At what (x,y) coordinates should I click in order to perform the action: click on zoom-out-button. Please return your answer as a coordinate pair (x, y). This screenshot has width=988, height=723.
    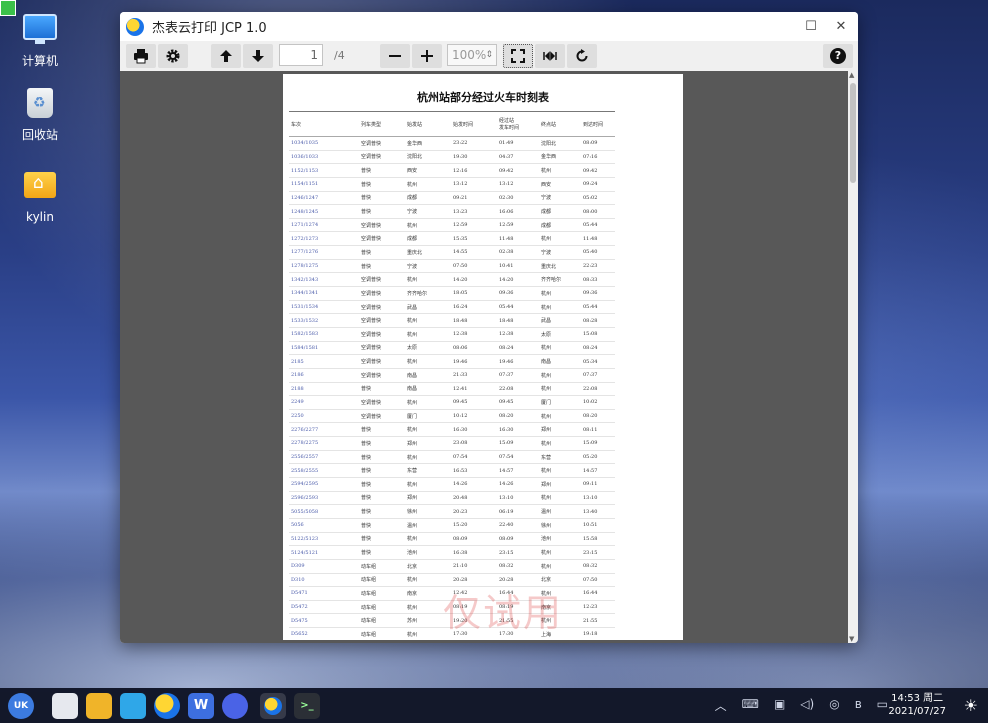
    Looking at the image, I should click on (395, 56).